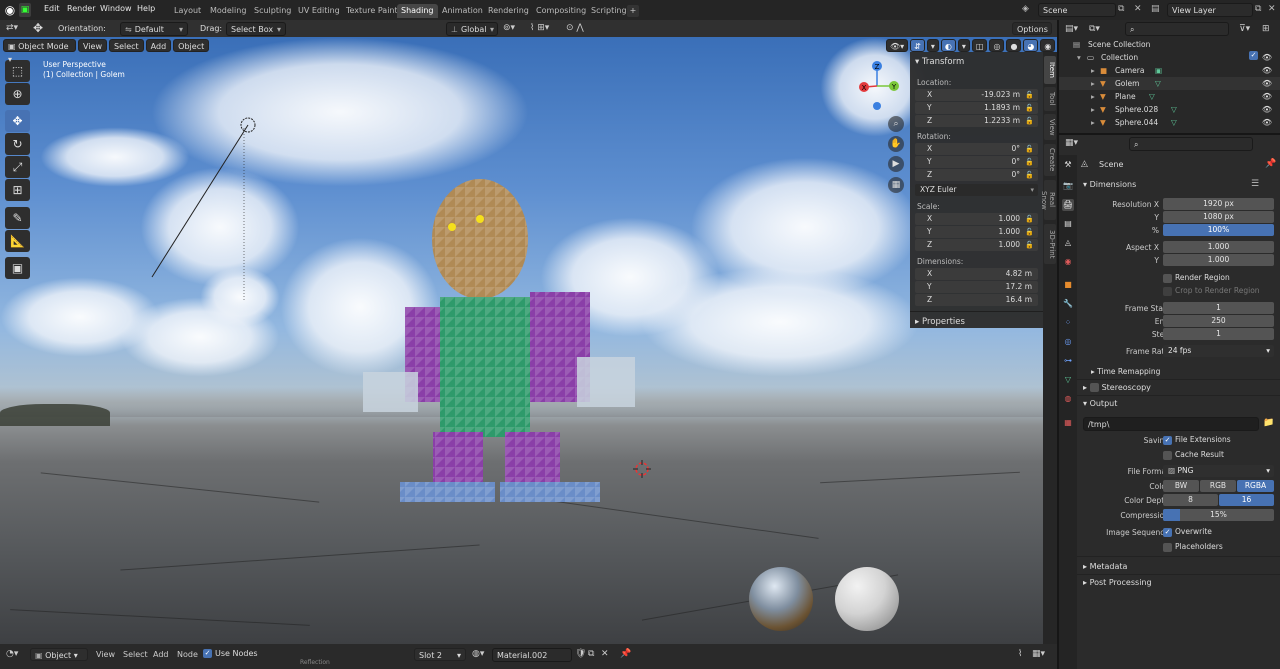 Image resolution: width=1280 pixels, height=669 pixels. I want to click on metadata-section-header: ▸ Metadata, so click(1105, 566).